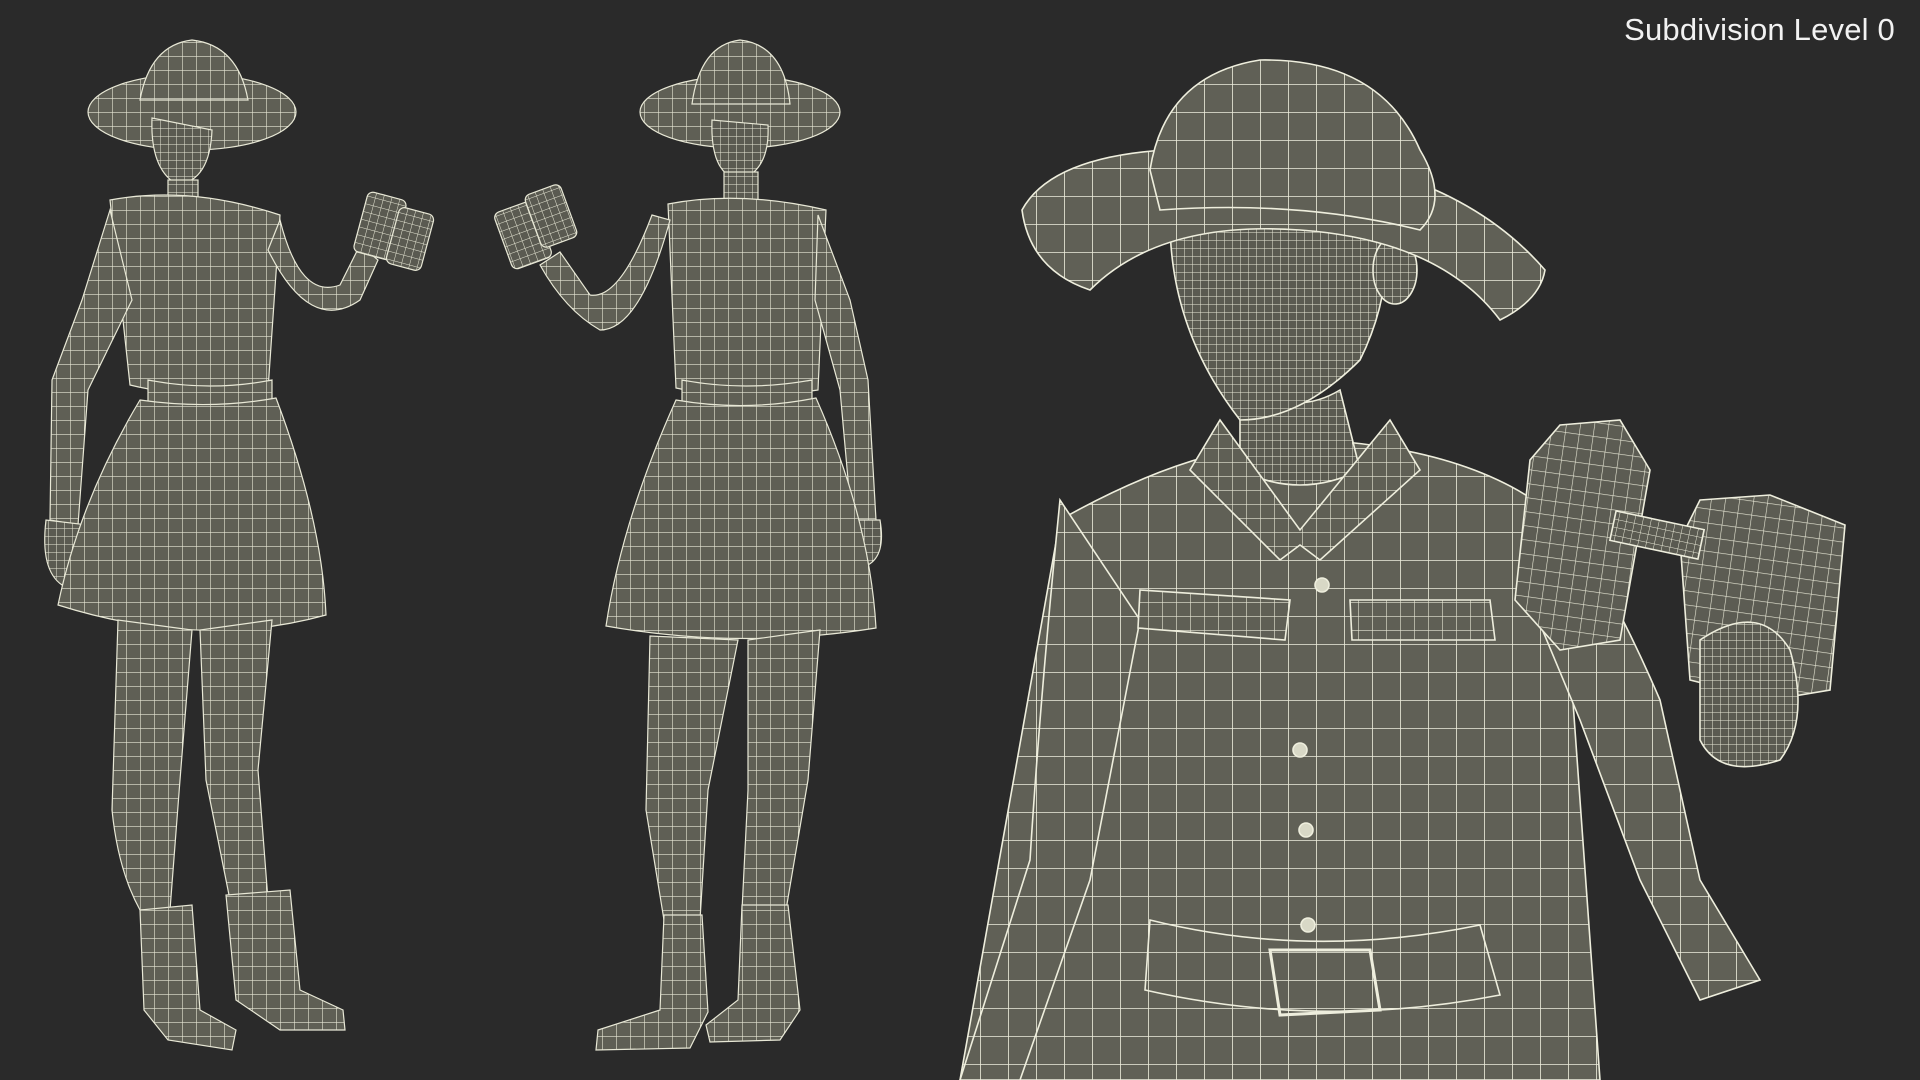 The width and height of the screenshot is (1920, 1080). I want to click on left-boot, so click(188, 977).